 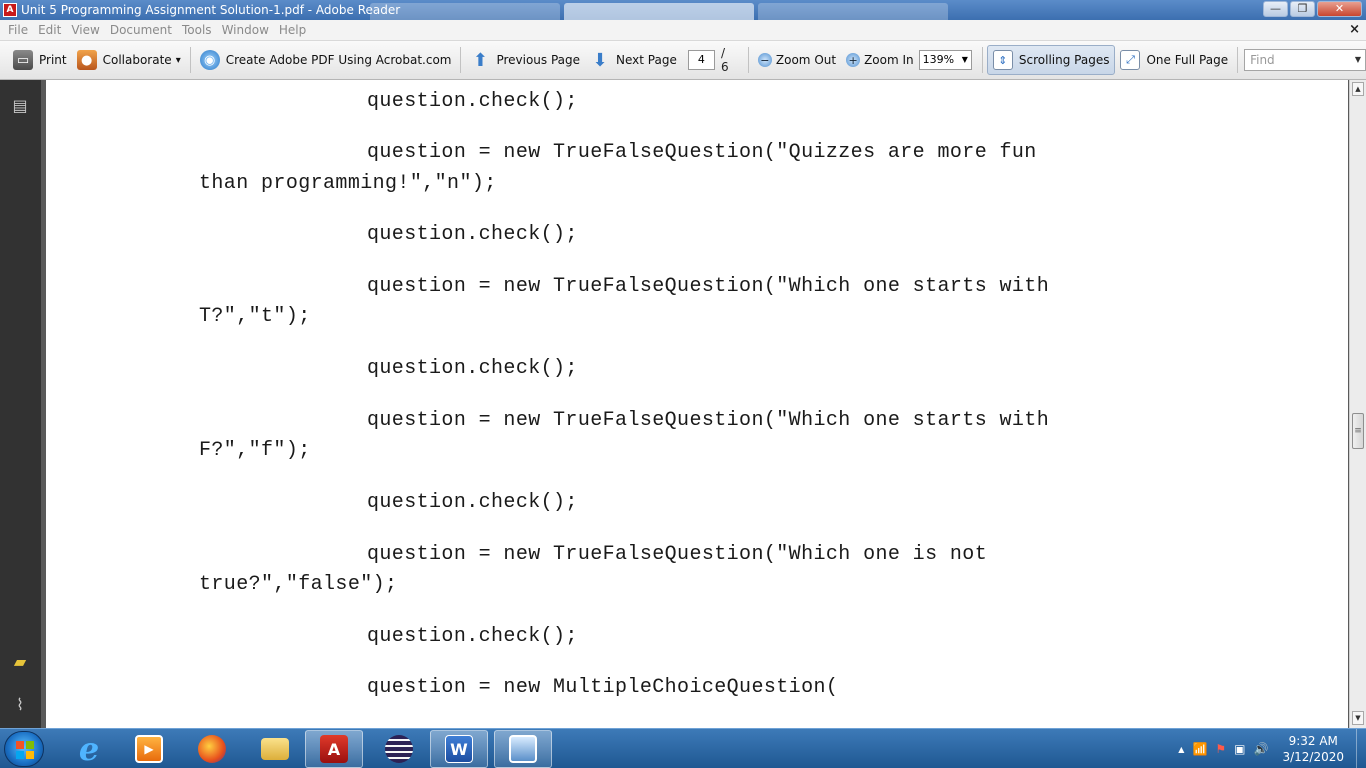 What do you see at coordinates (40, 60) in the screenshot?
I see `print-button: ▭ Print` at bounding box center [40, 60].